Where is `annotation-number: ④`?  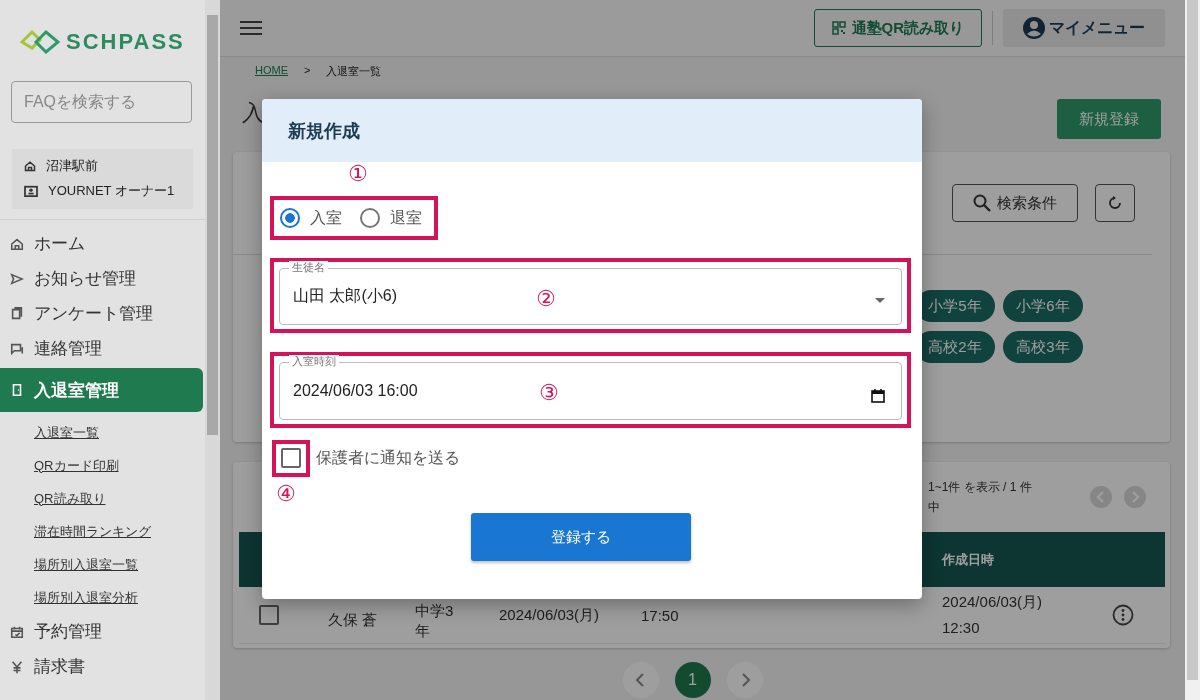
annotation-number: ④ is located at coordinates (286, 494).